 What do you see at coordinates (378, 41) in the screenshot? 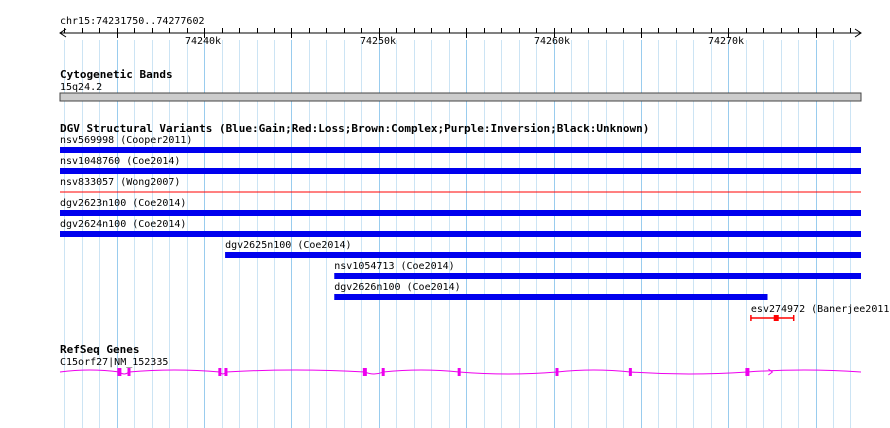
I see `ruler-tick-label-74250k: 74250k` at bounding box center [378, 41].